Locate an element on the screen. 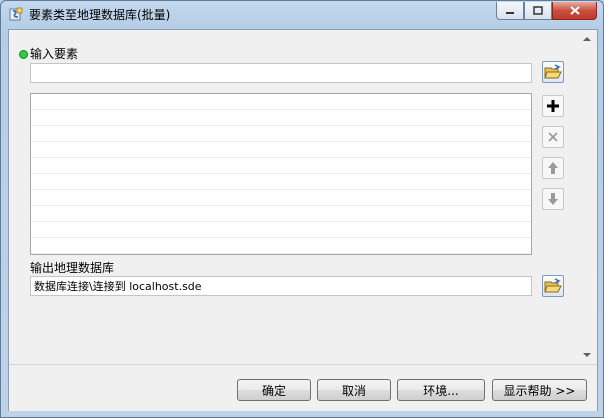  required-indicator-icon is located at coordinates (23, 54).